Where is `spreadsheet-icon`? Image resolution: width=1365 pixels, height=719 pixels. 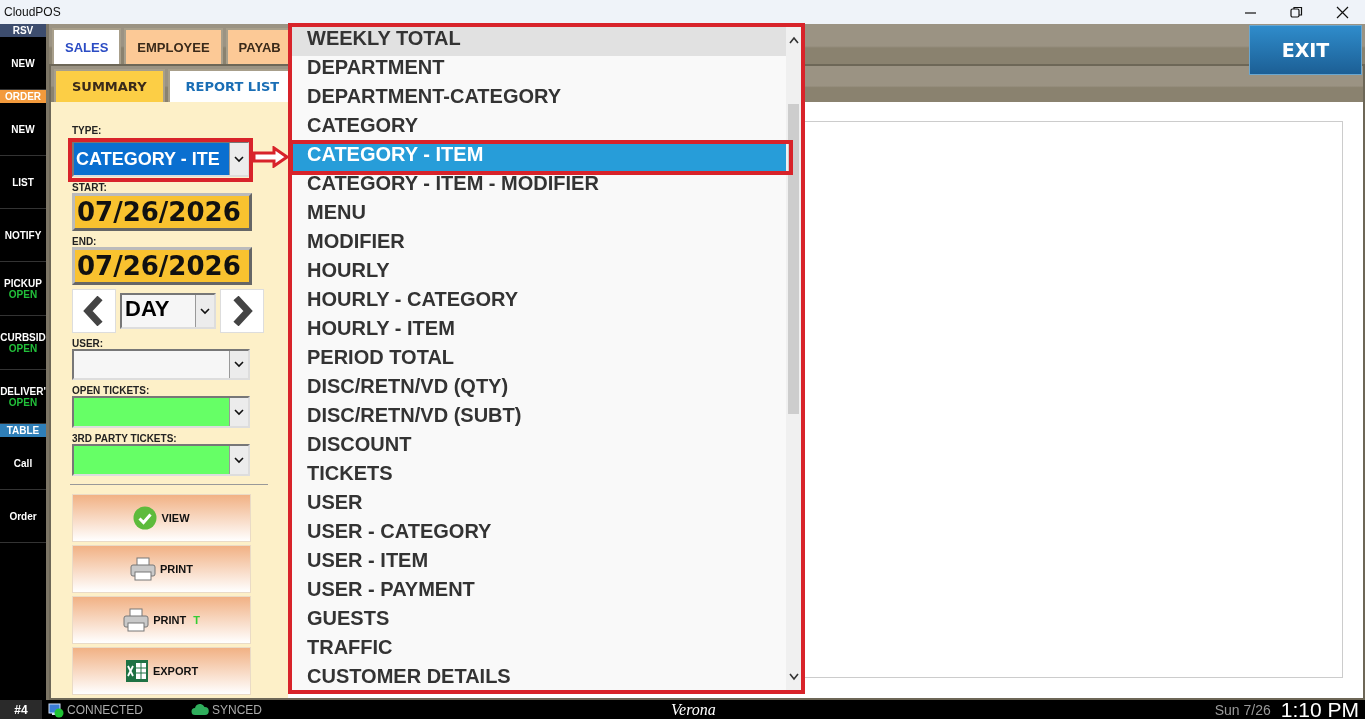 spreadsheet-icon is located at coordinates (136, 671).